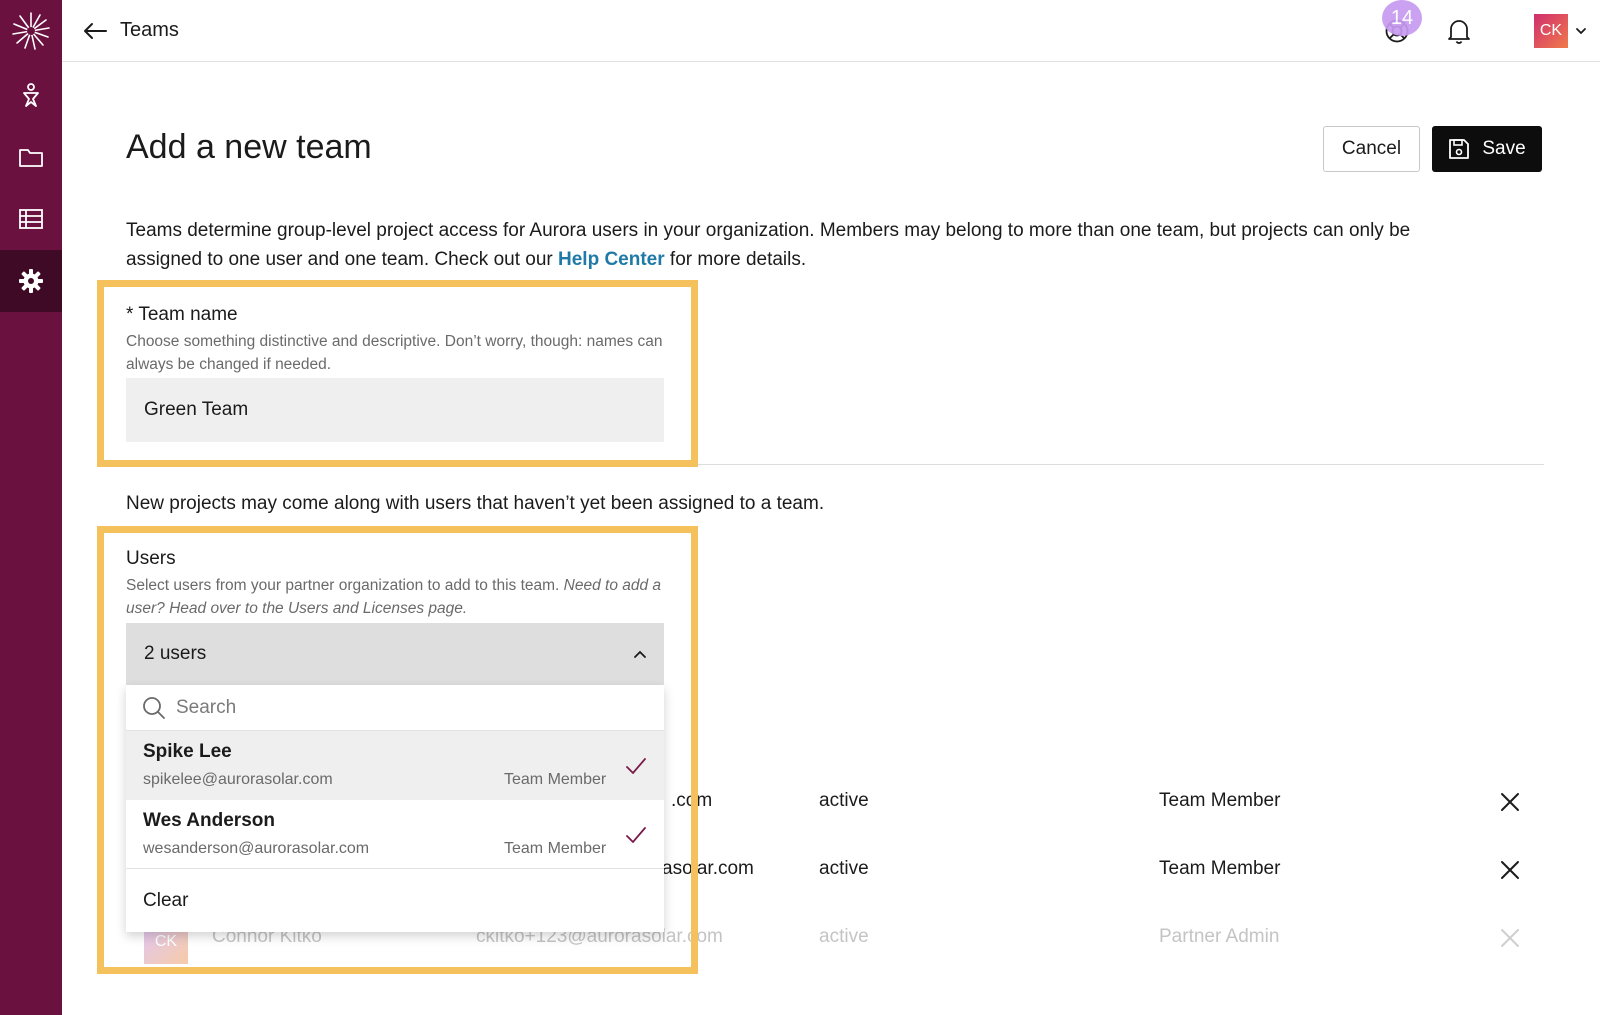  I want to click on help-center-link: Help Center, so click(611, 259).